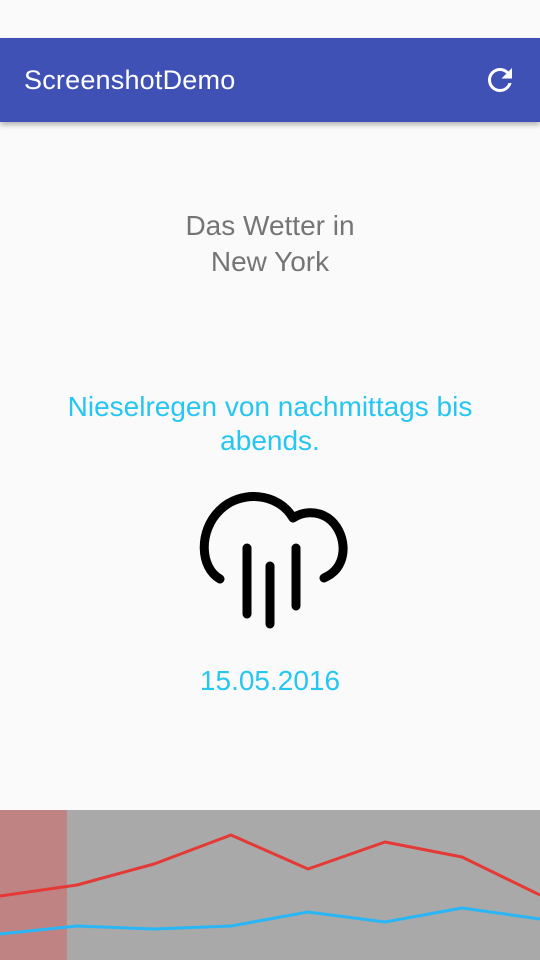 This screenshot has height=960, width=540. I want to click on refresh-icon, so click(500, 80).